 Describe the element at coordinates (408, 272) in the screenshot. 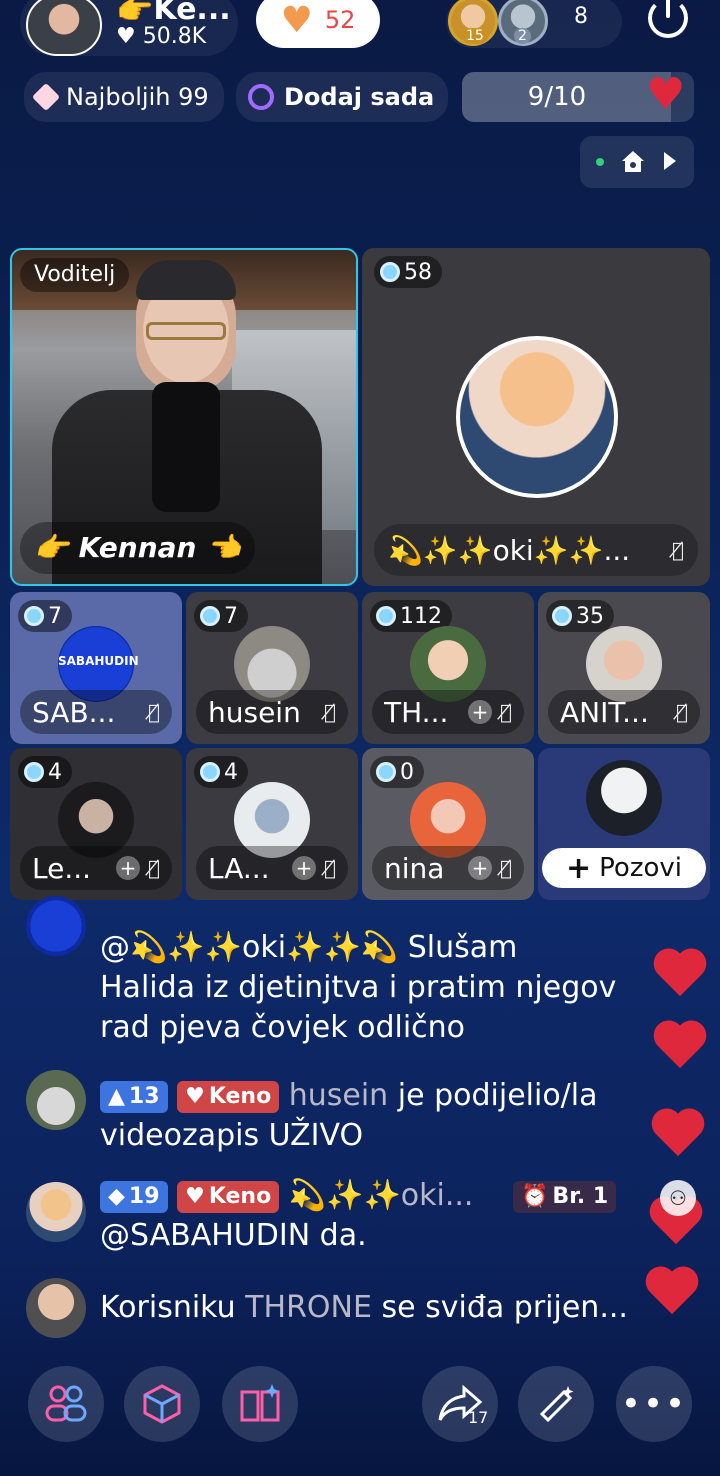

I see `guest-gem-badge: 58` at that location.